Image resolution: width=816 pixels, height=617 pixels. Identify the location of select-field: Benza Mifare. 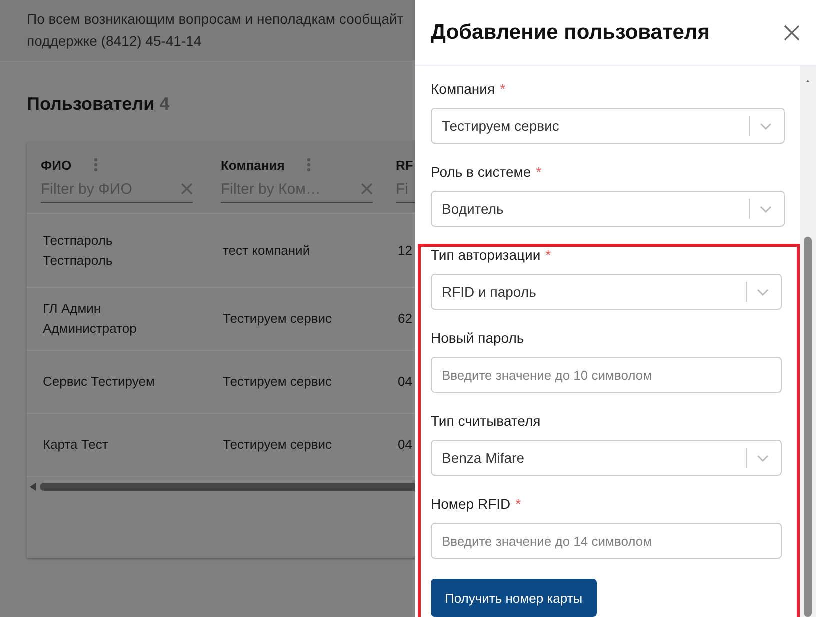
(606, 458).